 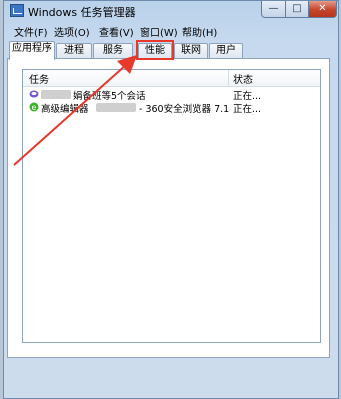 I want to click on annotation-arrow, so click(x=75, y=110).